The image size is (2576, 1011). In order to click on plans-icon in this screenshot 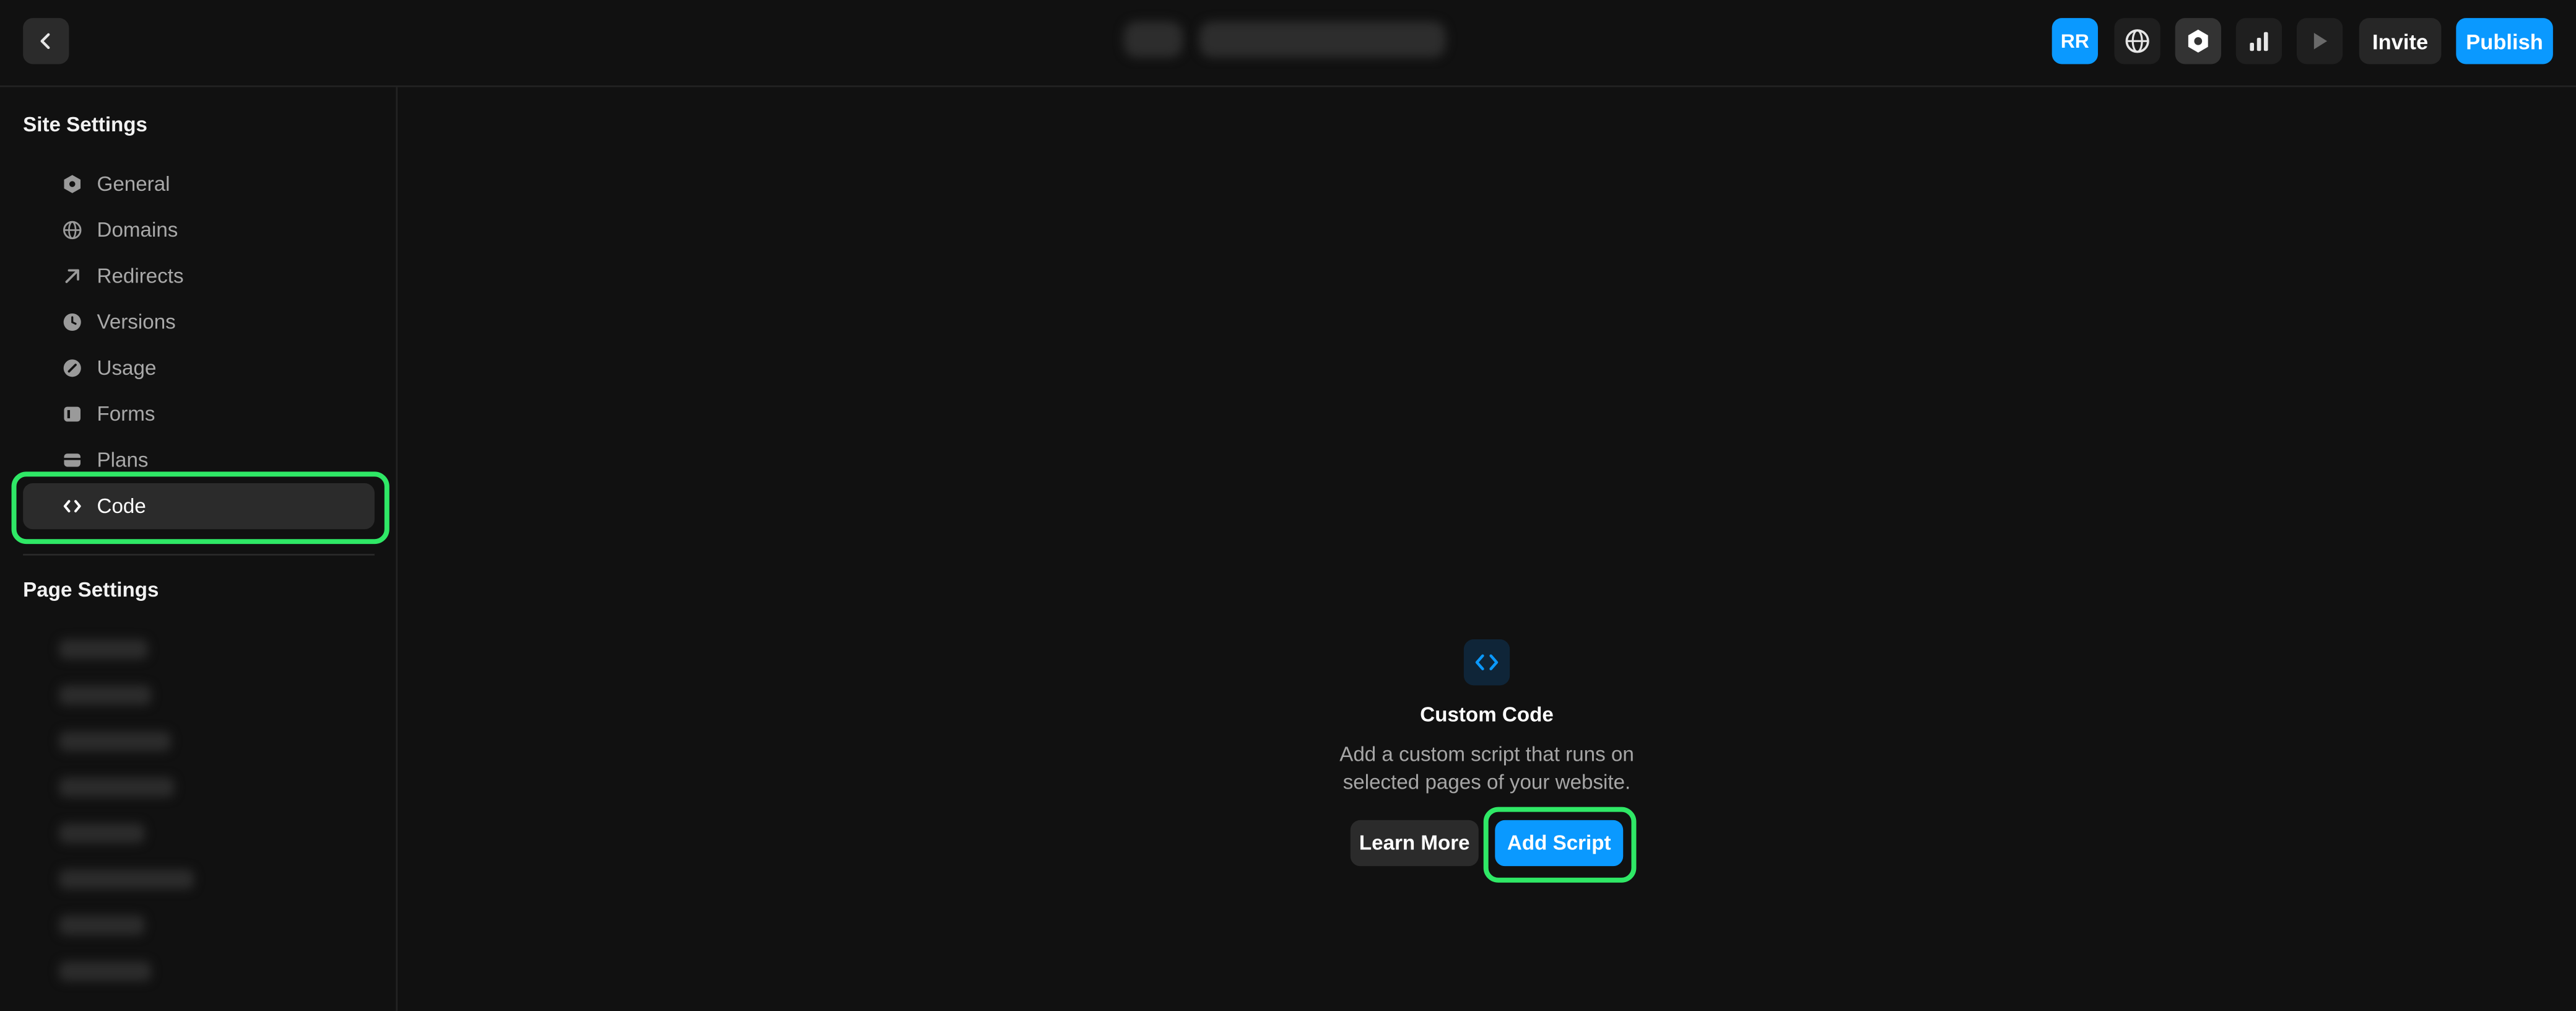, I will do `click(72, 460)`.